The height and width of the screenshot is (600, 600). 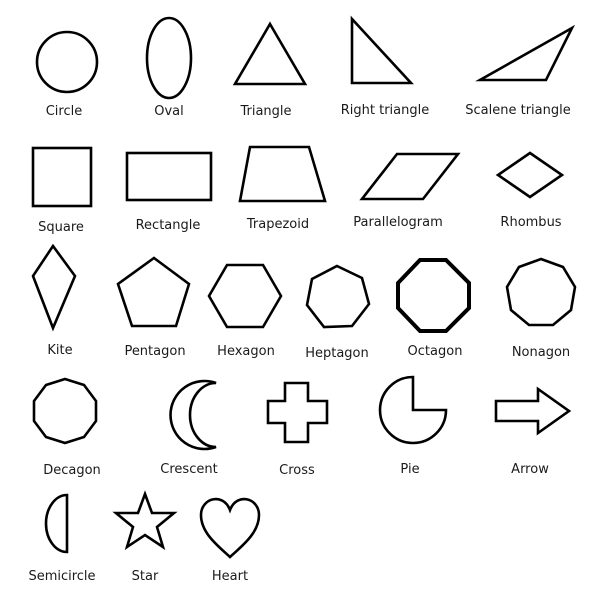 What do you see at coordinates (246, 351) in the screenshot?
I see `hexagon-label: Hexagon` at bounding box center [246, 351].